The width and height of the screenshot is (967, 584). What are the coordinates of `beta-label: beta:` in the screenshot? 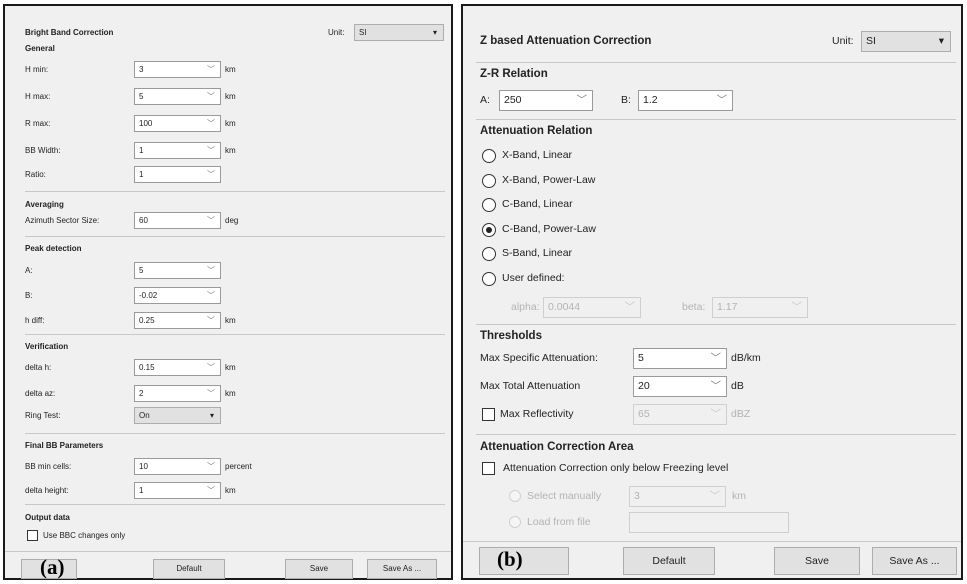 It's located at (694, 307).